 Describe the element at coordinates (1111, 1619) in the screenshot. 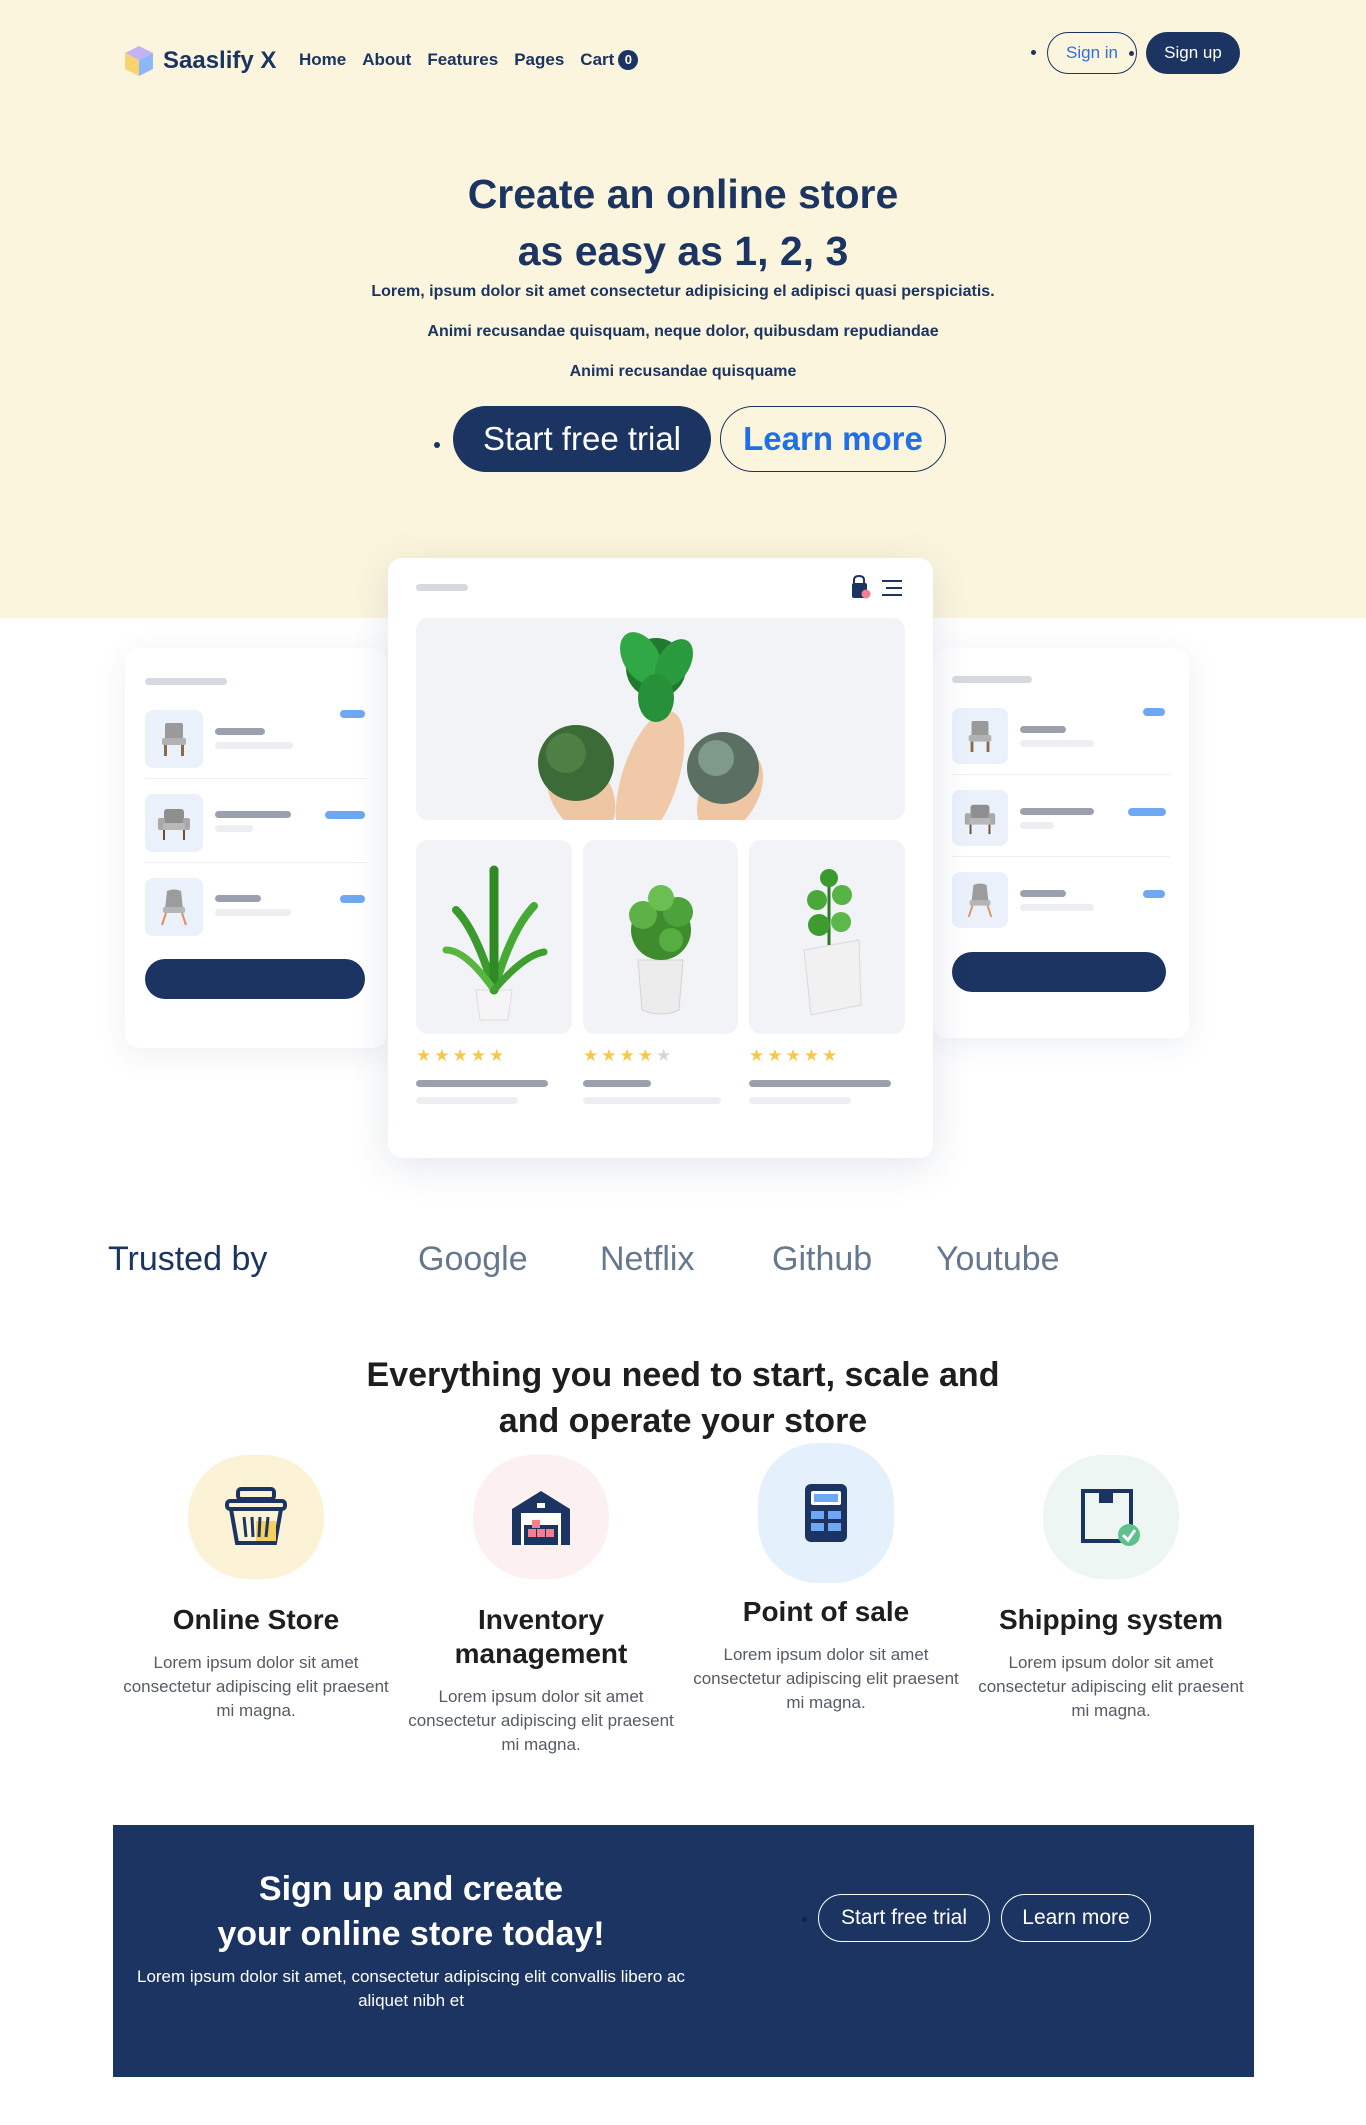

I see `feature-title: Shipping system` at that location.